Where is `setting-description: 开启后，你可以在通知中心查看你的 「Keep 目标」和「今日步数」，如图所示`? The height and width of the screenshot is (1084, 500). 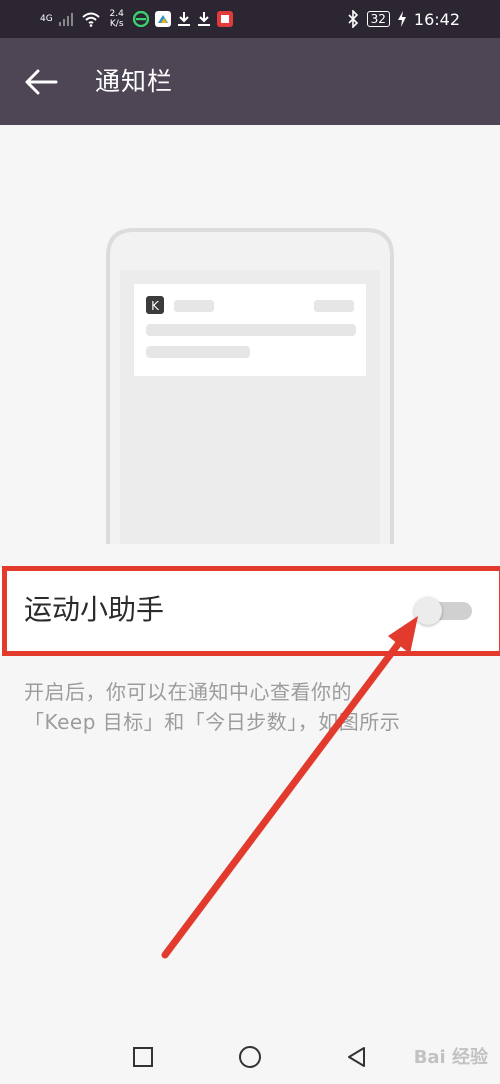
setting-description: 开启后，你可以在通知中心查看你的 「Keep 目标」和「今日步数」，如图所示 is located at coordinates (254, 707).